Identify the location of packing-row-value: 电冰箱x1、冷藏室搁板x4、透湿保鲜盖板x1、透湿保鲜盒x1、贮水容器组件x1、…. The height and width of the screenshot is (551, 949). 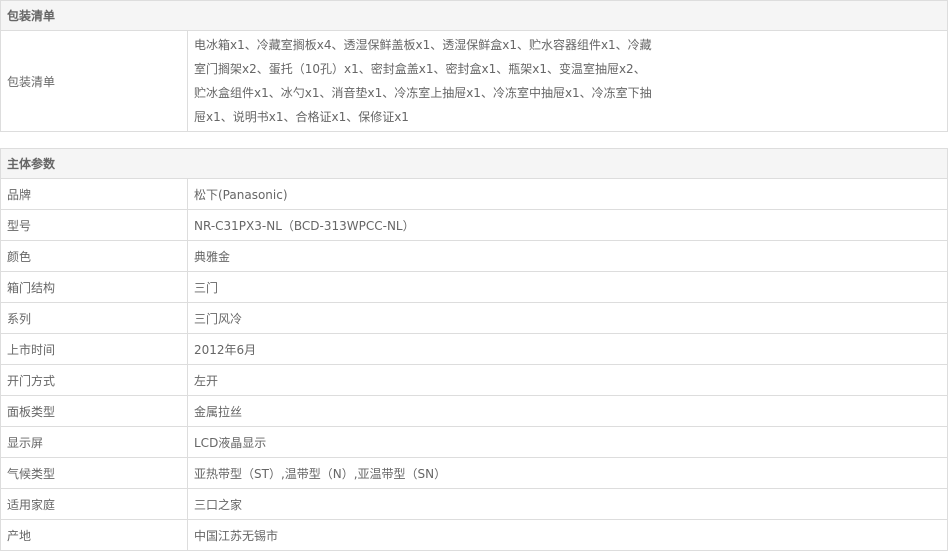
(567, 81).